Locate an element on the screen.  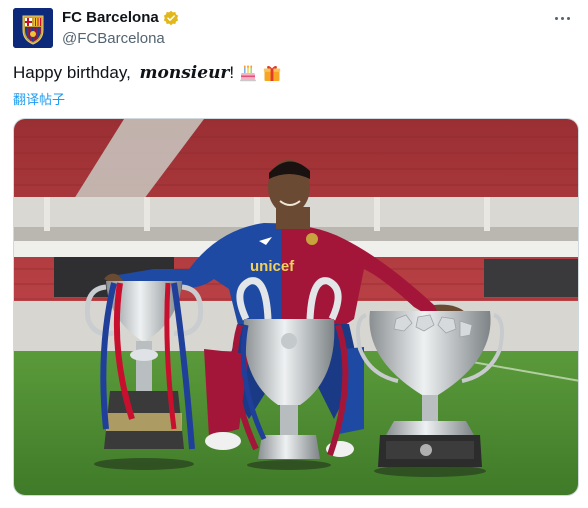
post-text: Happy birthday, monsieur ! is located at coordinates (147, 73).